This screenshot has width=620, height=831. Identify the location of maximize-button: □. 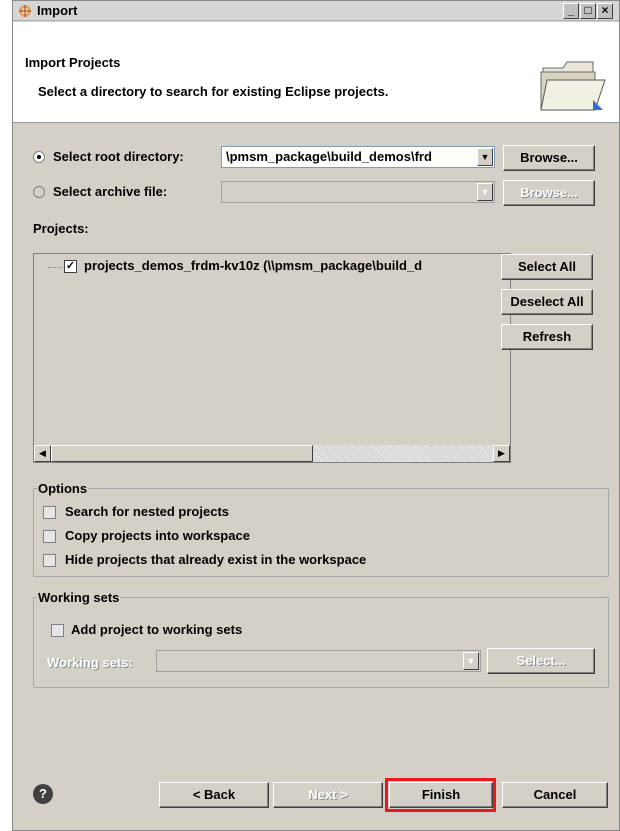
(588, 11).